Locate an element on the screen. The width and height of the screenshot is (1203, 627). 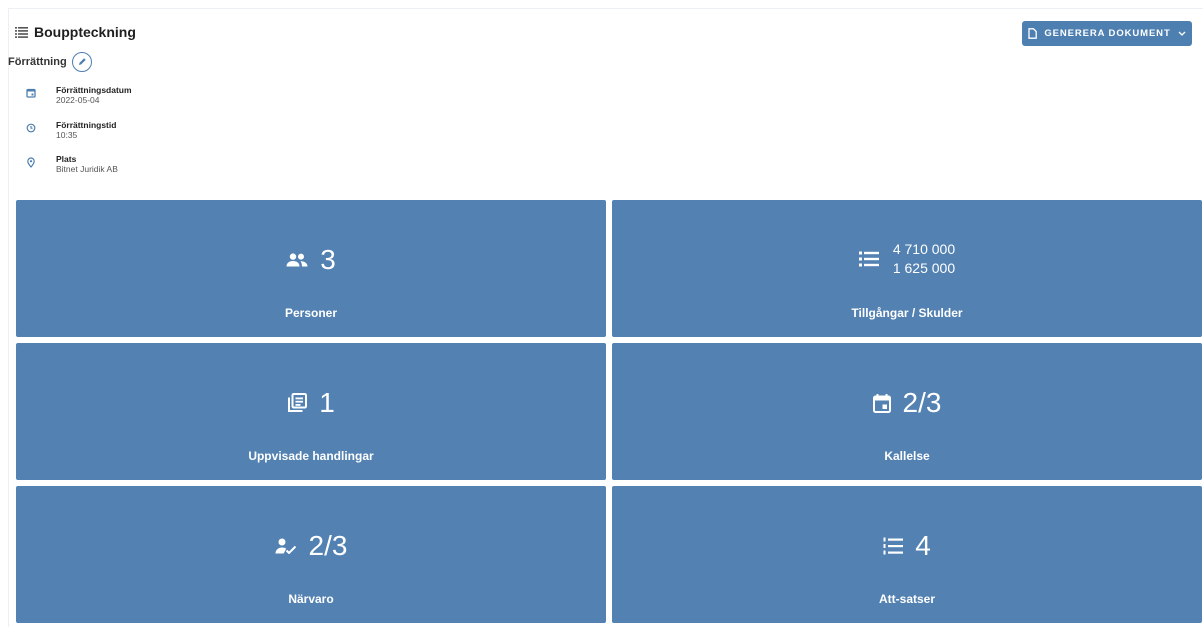
clock-icon is located at coordinates (31, 128).